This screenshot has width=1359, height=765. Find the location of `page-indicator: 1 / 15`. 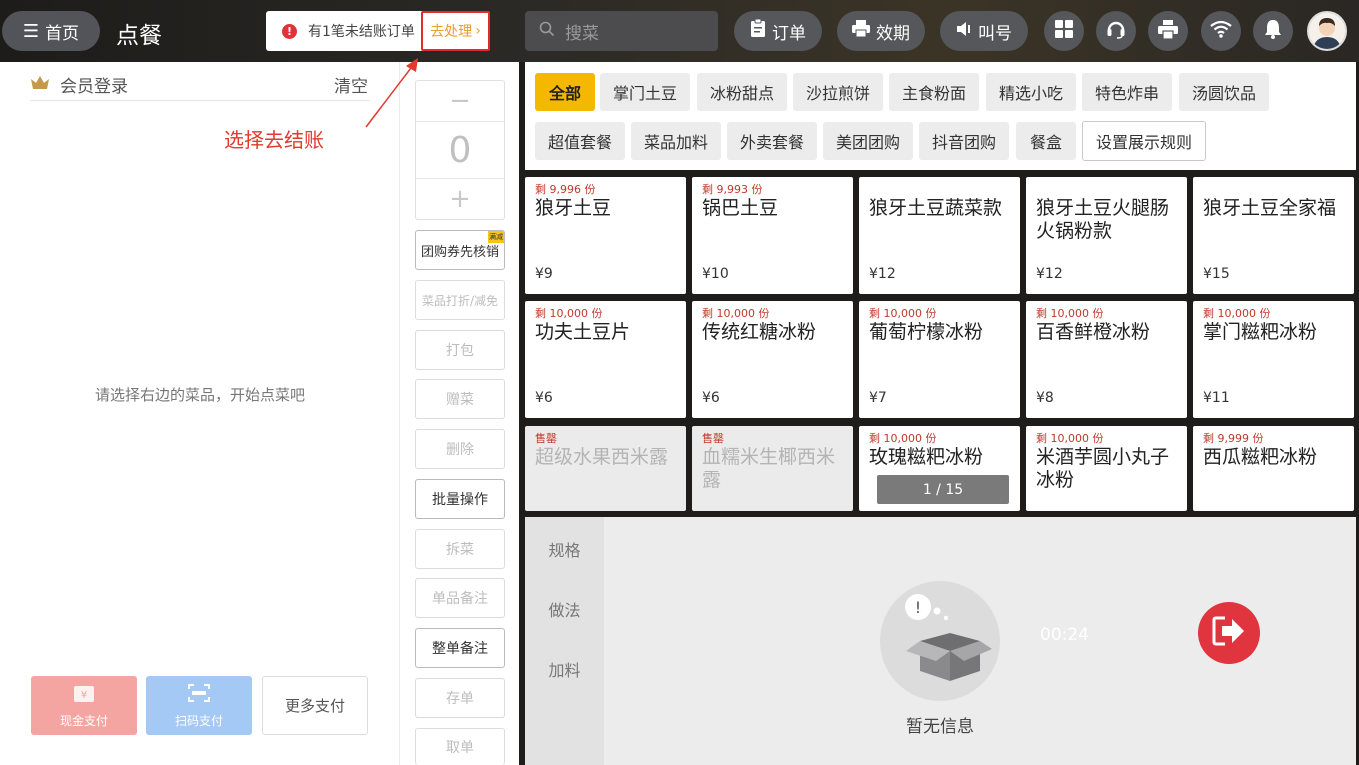

page-indicator: 1 / 15 is located at coordinates (943, 489).